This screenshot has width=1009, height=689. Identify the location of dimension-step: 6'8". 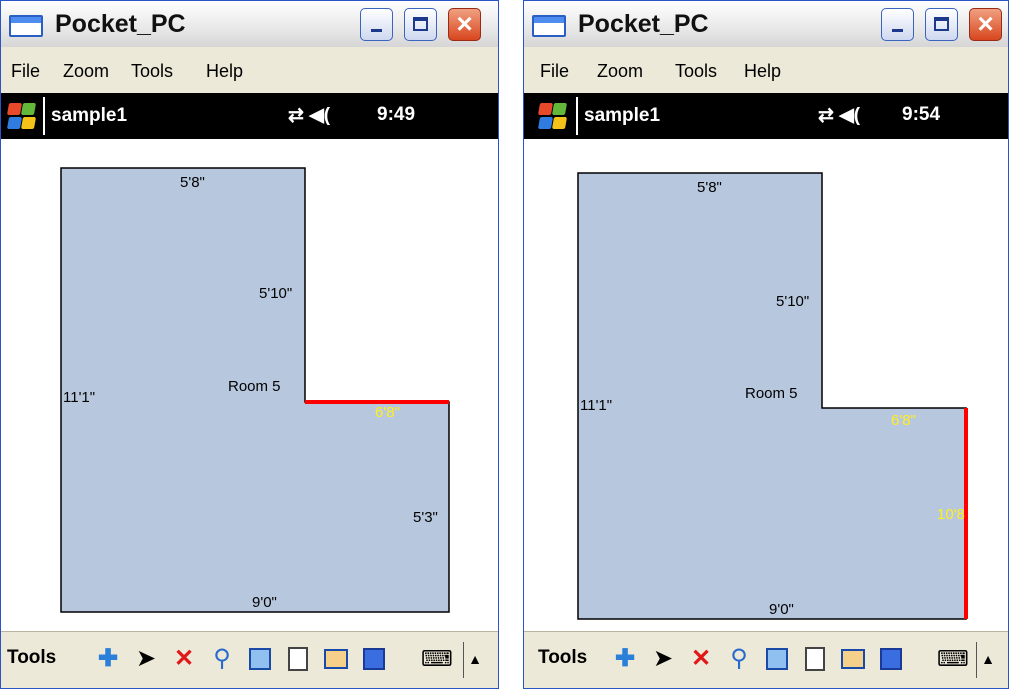
(903, 420).